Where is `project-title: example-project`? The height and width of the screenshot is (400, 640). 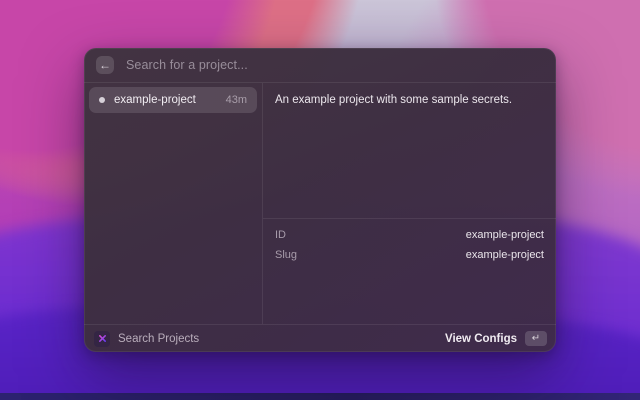 project-title: example-project is located at coordinates (155, 100).